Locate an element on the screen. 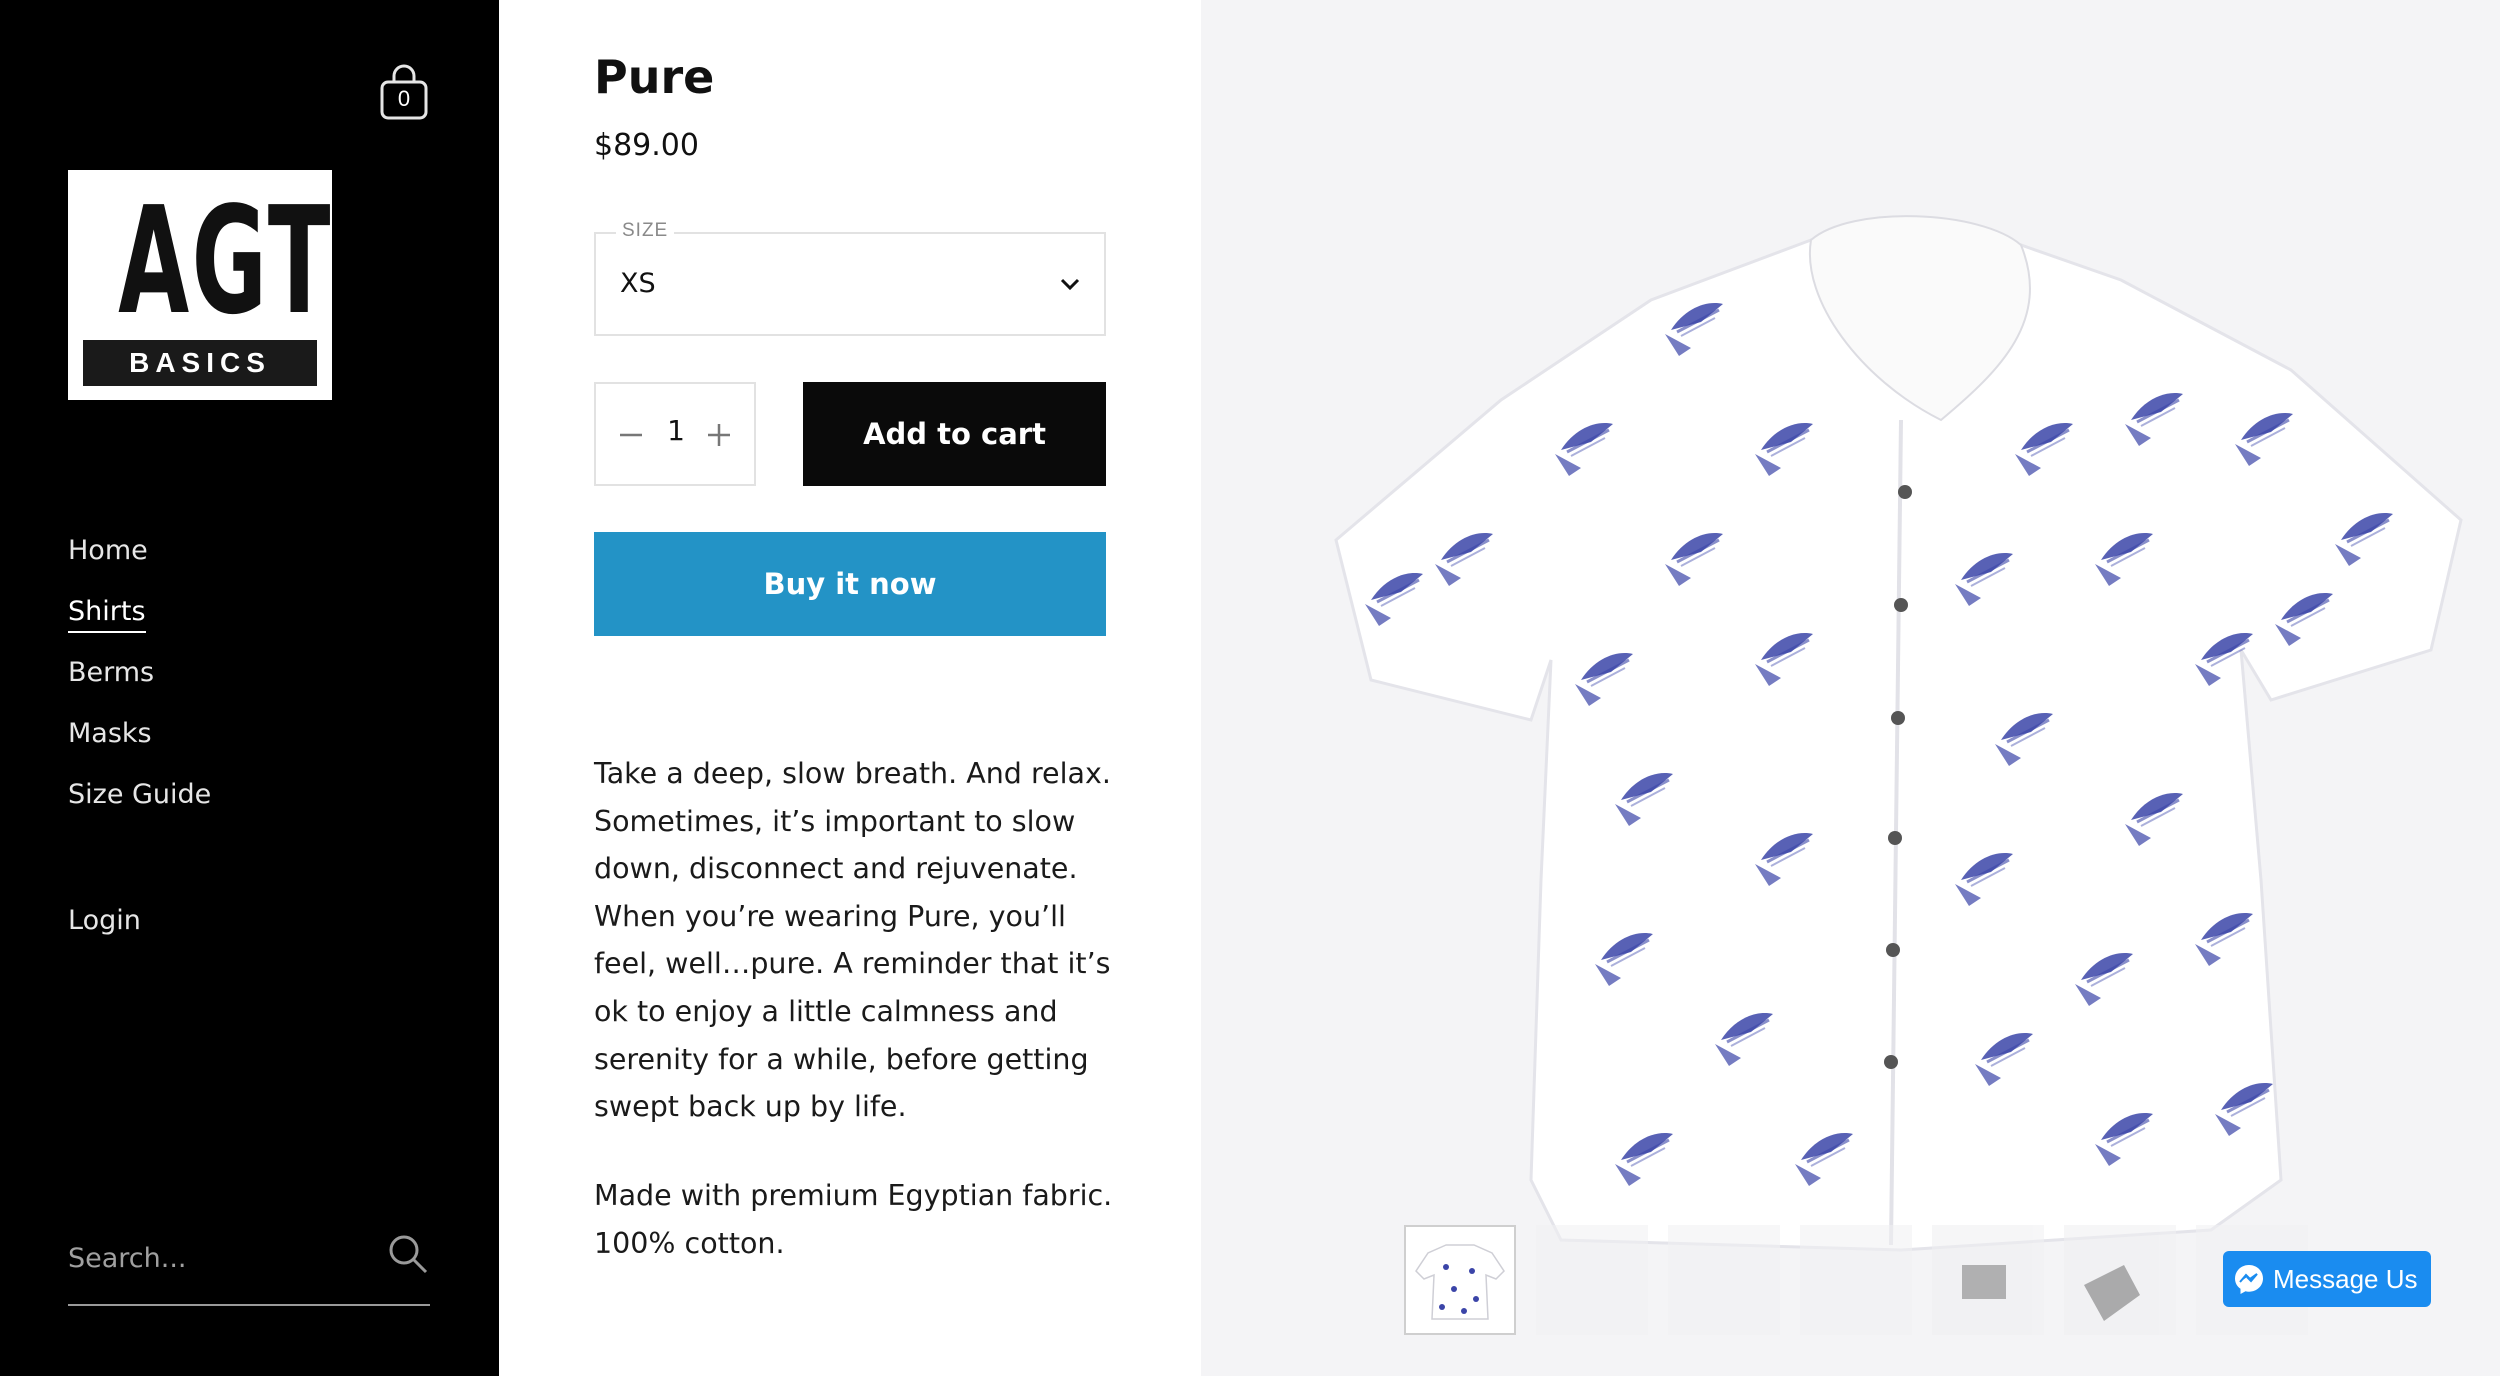  message-us-label: Message Us is located at coordinates (2345, 1279).